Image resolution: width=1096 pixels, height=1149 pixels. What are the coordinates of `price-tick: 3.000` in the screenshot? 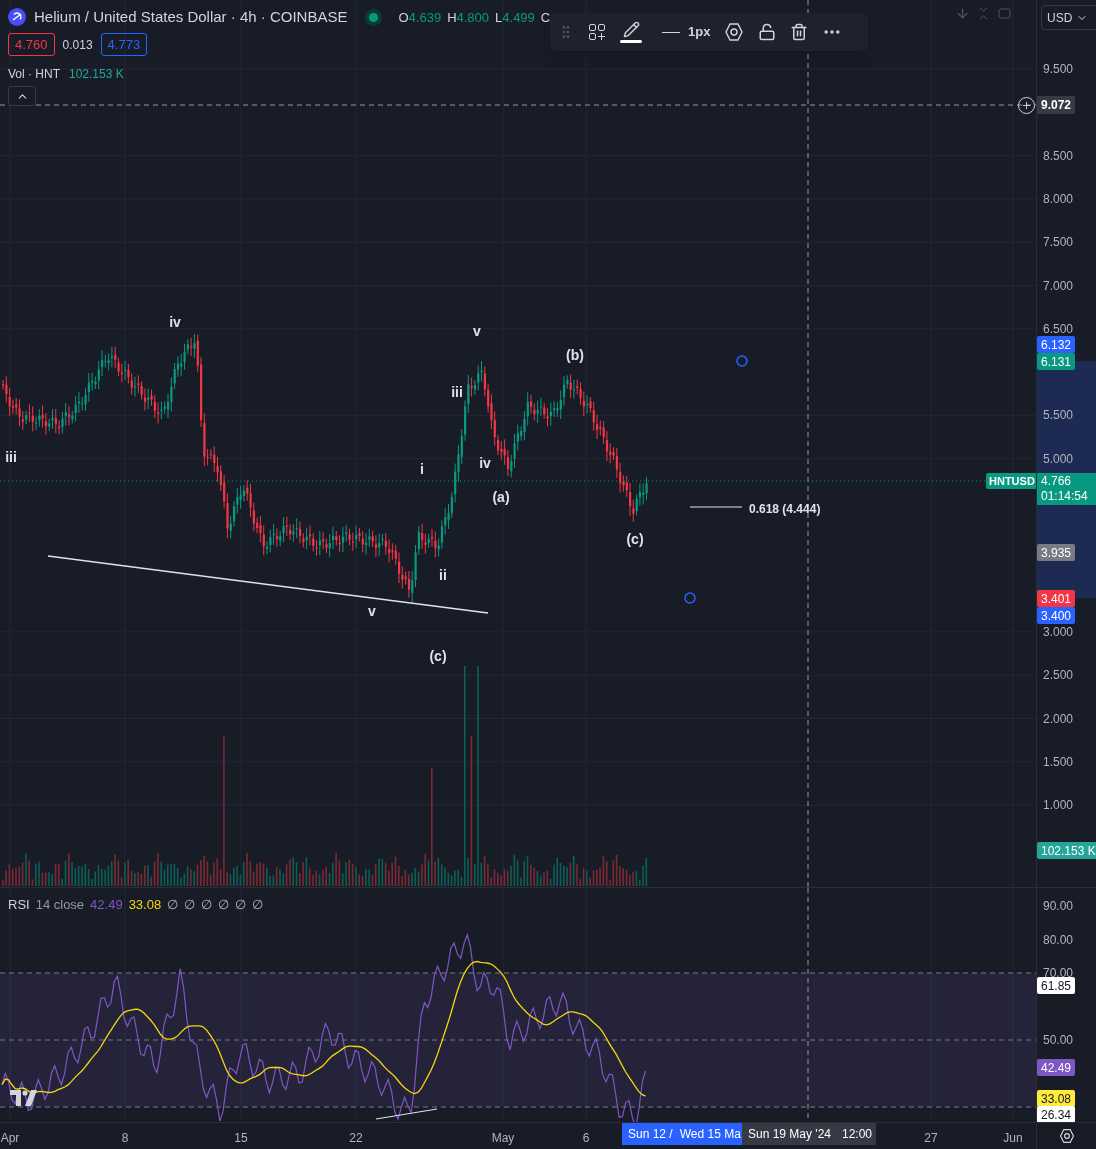 It's located at (1058, 631).